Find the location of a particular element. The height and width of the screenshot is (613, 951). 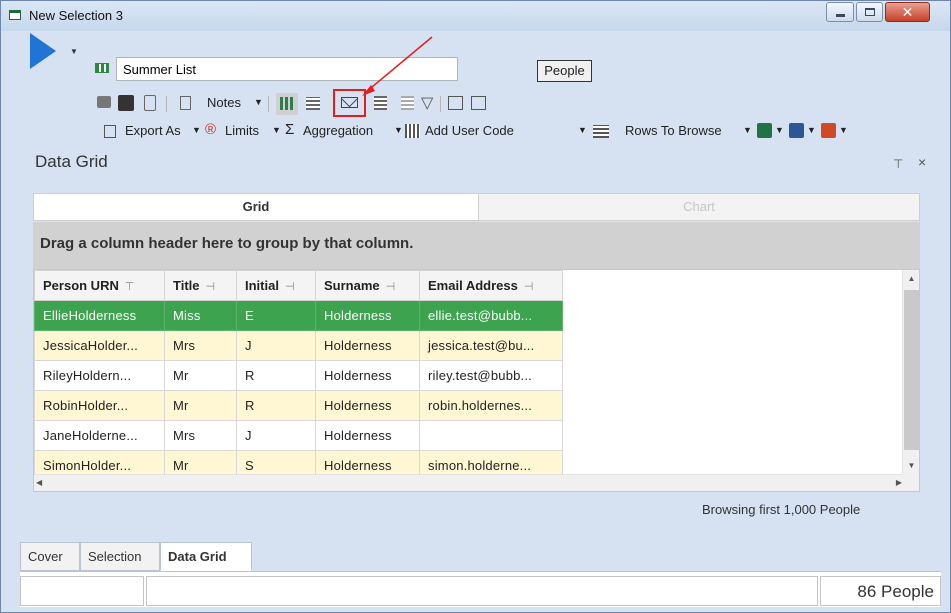

table-row: JaneHolderne... Mrs J Holderness is located at coordinates (298, 435).